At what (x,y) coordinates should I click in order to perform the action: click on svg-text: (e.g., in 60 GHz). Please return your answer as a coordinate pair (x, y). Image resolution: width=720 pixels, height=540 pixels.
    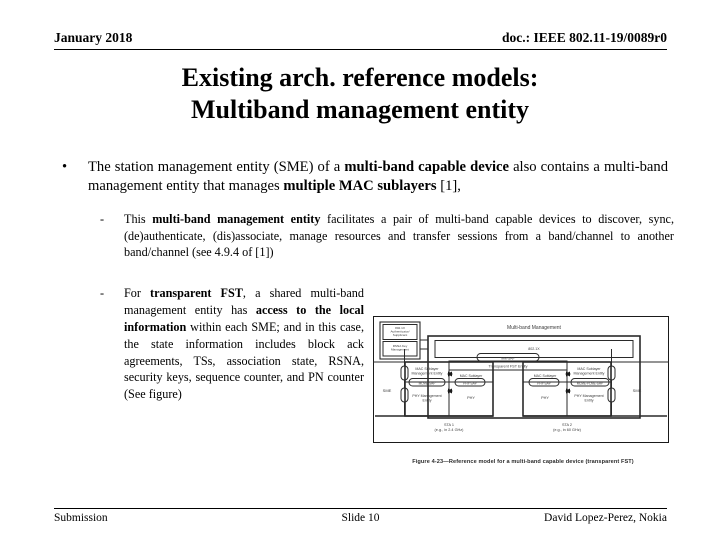
    Looking at the image, I should click on (567, 430).